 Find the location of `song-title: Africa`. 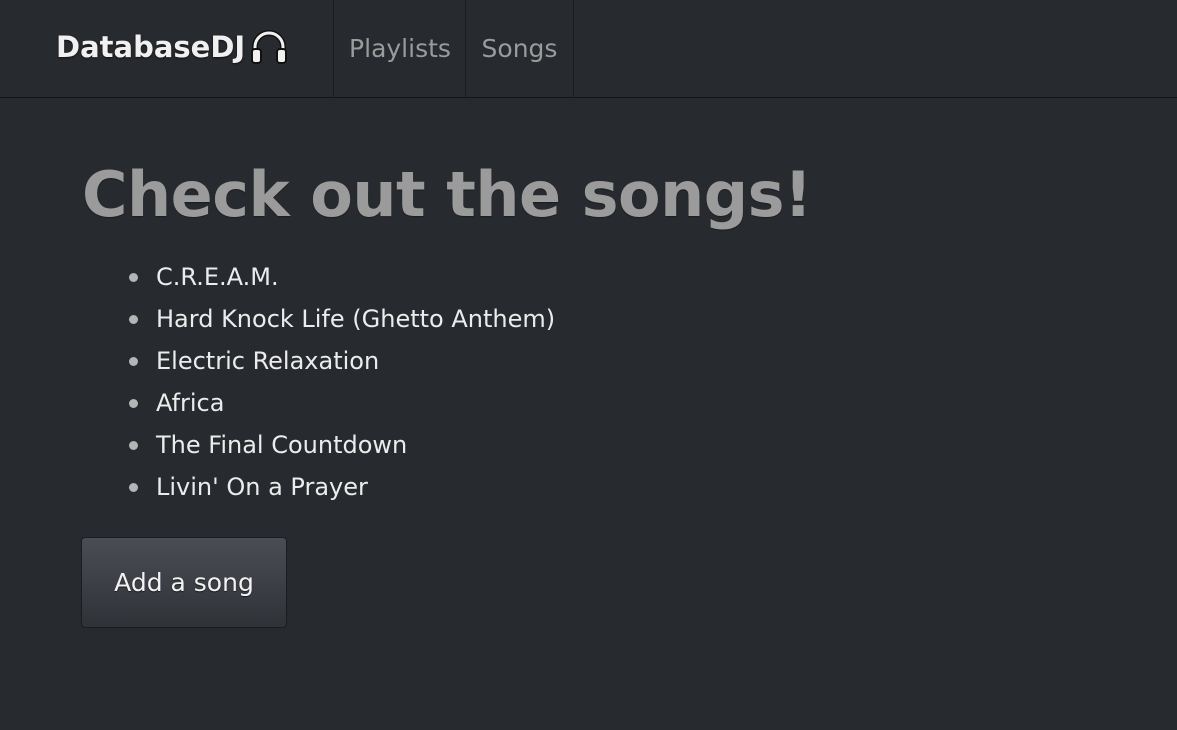

song-title: Africa is located at coordinates (190, 403).